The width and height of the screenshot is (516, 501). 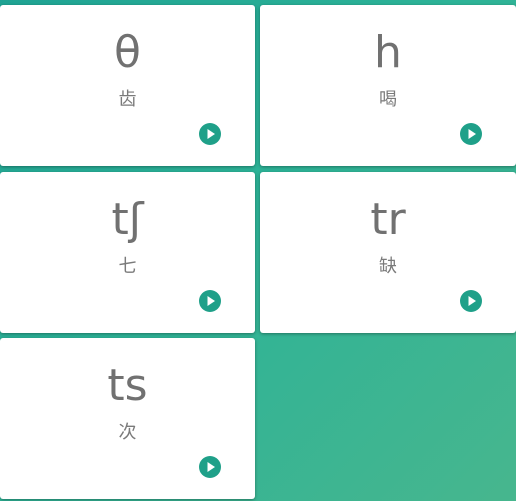 I want to click on phoneme-symbol: tr, so click(x=388, y=219).